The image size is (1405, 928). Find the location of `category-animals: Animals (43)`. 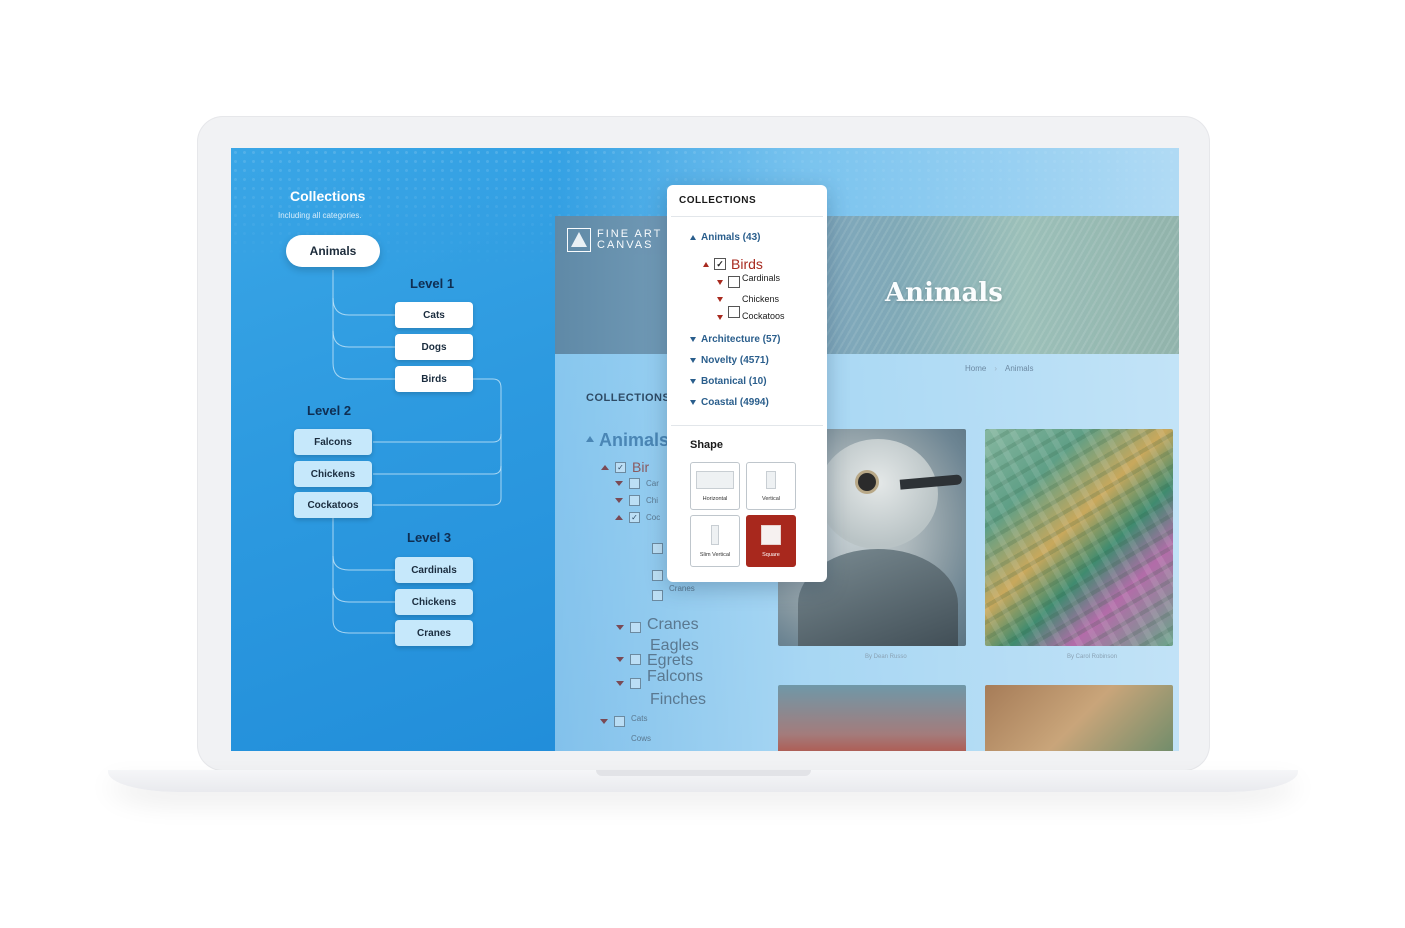

category-animals: Animals (43) is located at coordinates (725, 237).